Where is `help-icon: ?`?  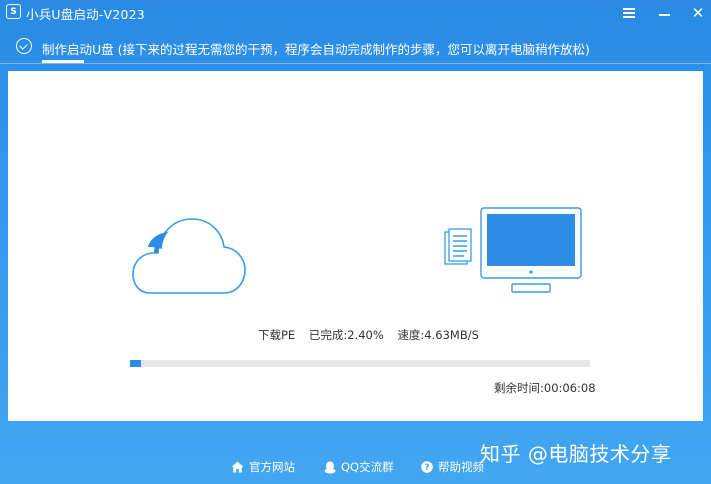 help-icon: ? is located at coordinates (427, 467).